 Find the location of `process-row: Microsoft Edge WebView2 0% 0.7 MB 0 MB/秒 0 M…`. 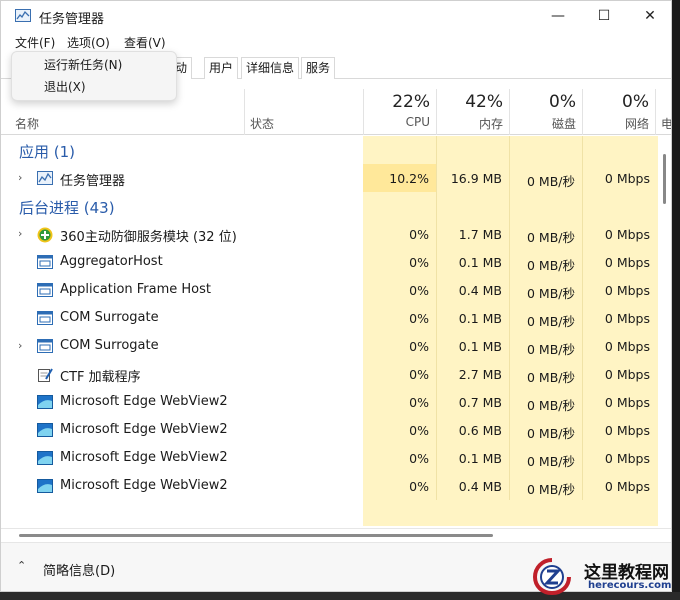

process-row: Microsoft Edge WebView2 0% 0.7 MB 0 MB/秒 0 M… is located at coordinates (329, 402).